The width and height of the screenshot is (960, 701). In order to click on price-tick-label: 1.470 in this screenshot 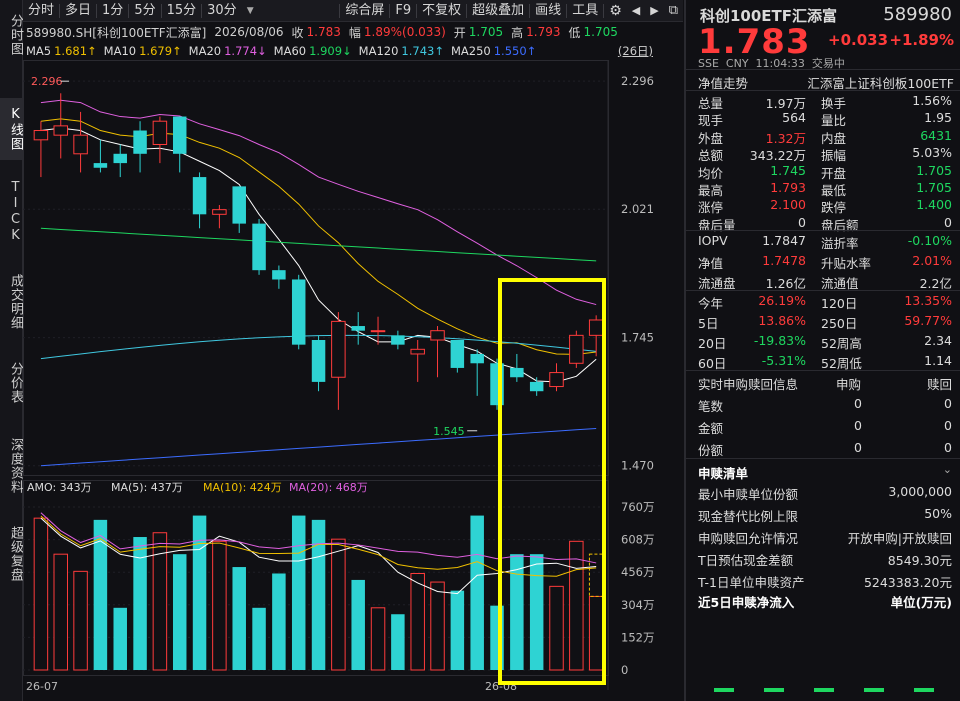, I will do `click(637, 466)`.